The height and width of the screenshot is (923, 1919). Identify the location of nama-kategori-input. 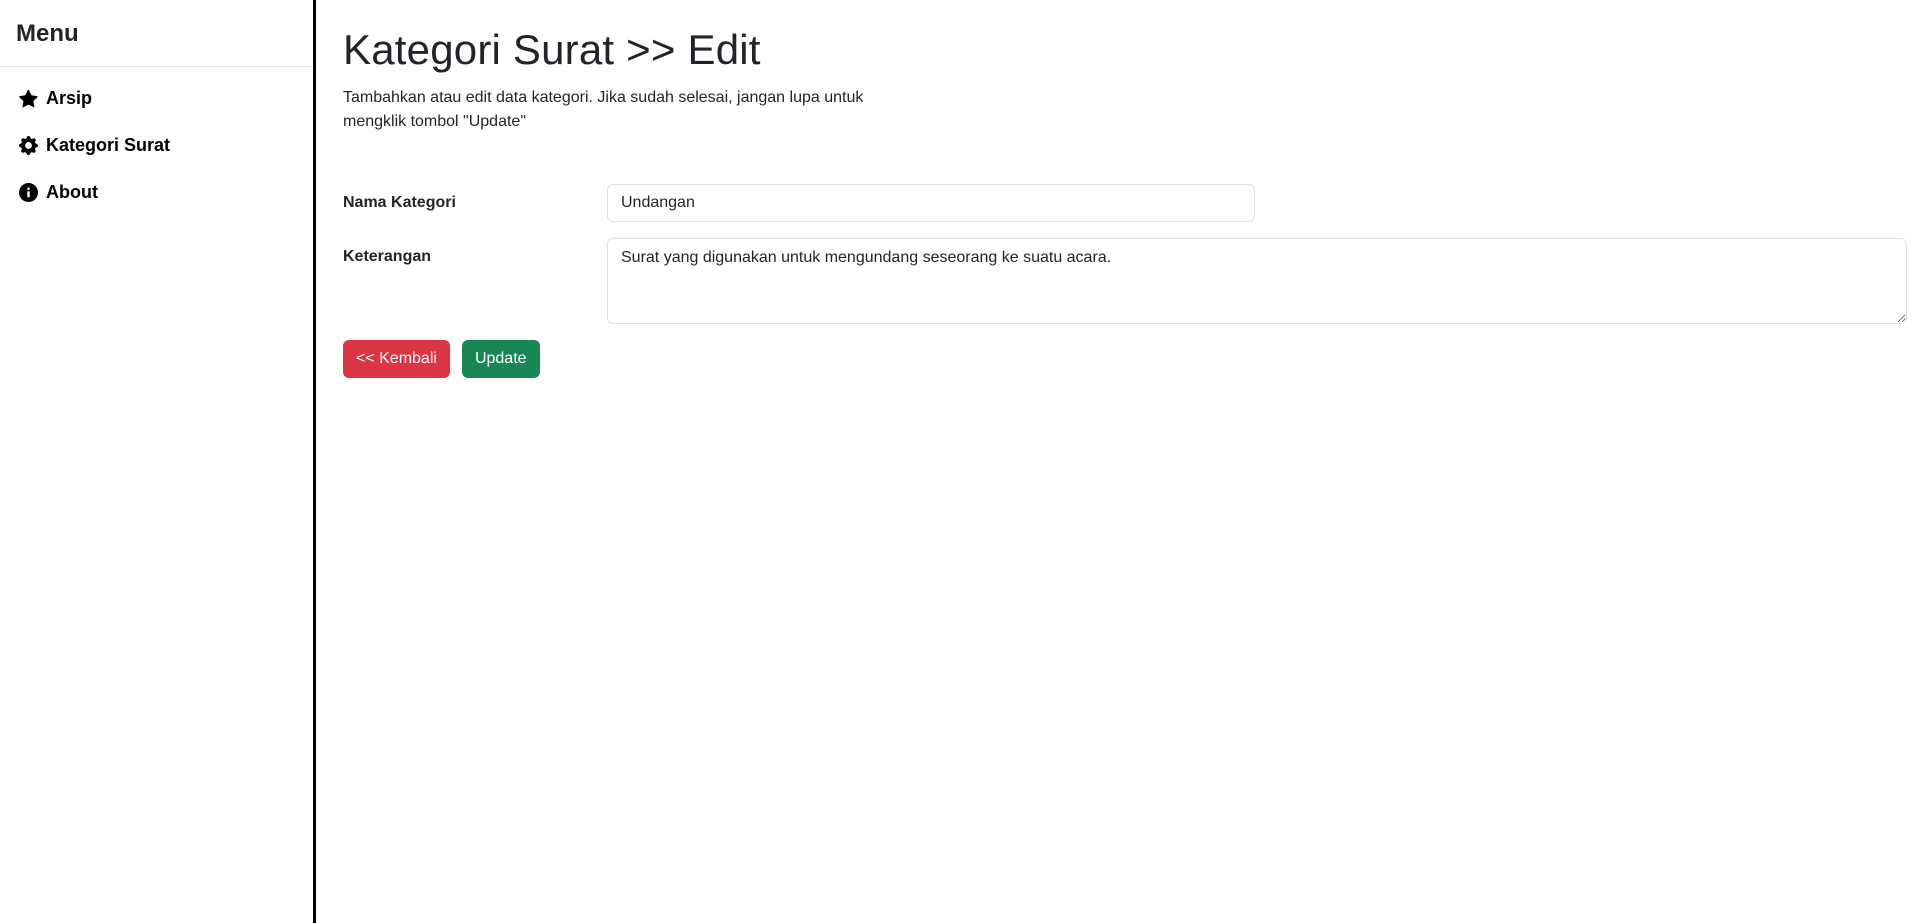
(931, 203).